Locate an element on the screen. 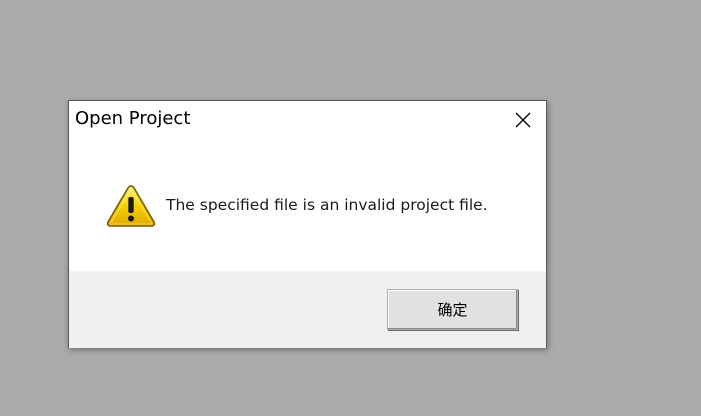 The height and width of the screenshot is (416, 701). dialog-title: Open Project is located at coordinates (133, 118).